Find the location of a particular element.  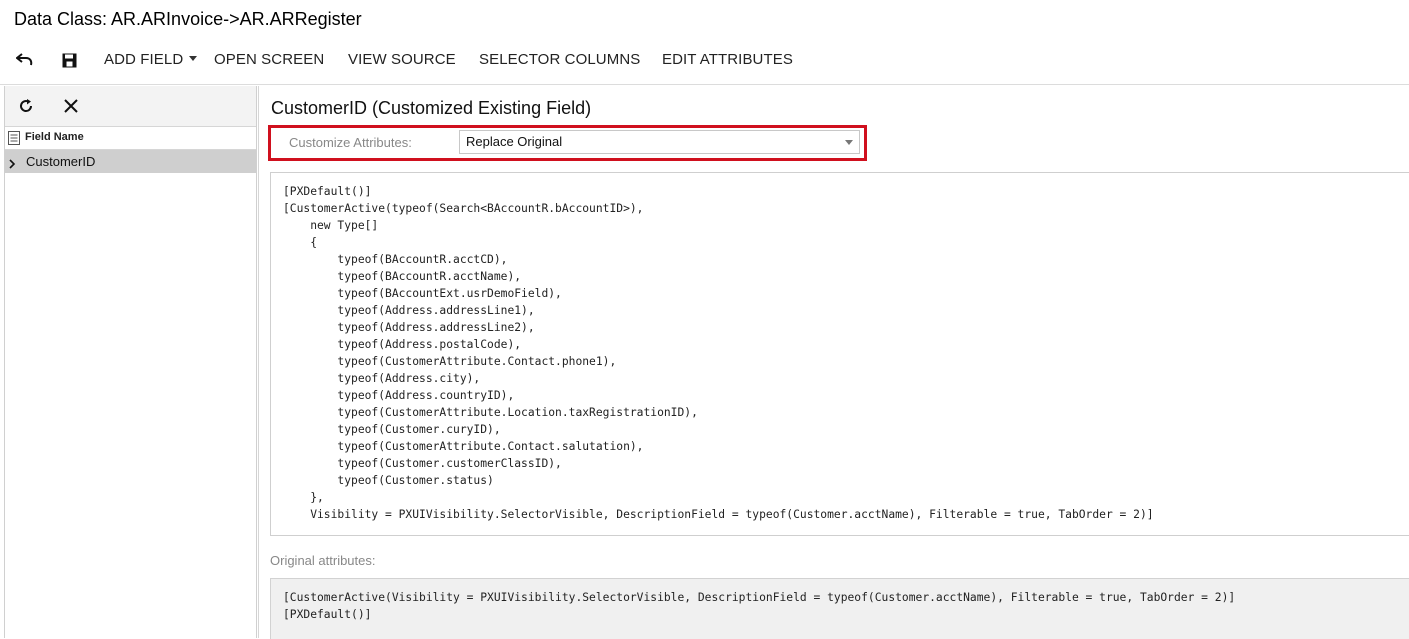

undo-icon is located at coordinates (25, 60).